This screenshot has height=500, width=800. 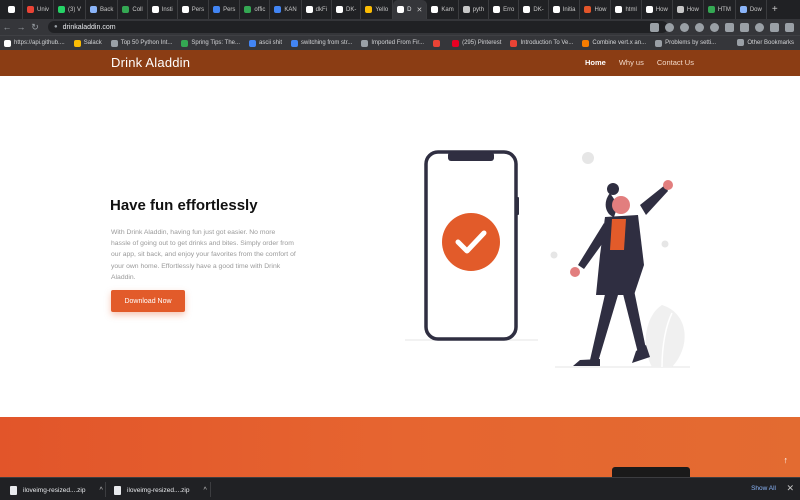 I want to click on profile-avatar, so click(x=759, y=27).